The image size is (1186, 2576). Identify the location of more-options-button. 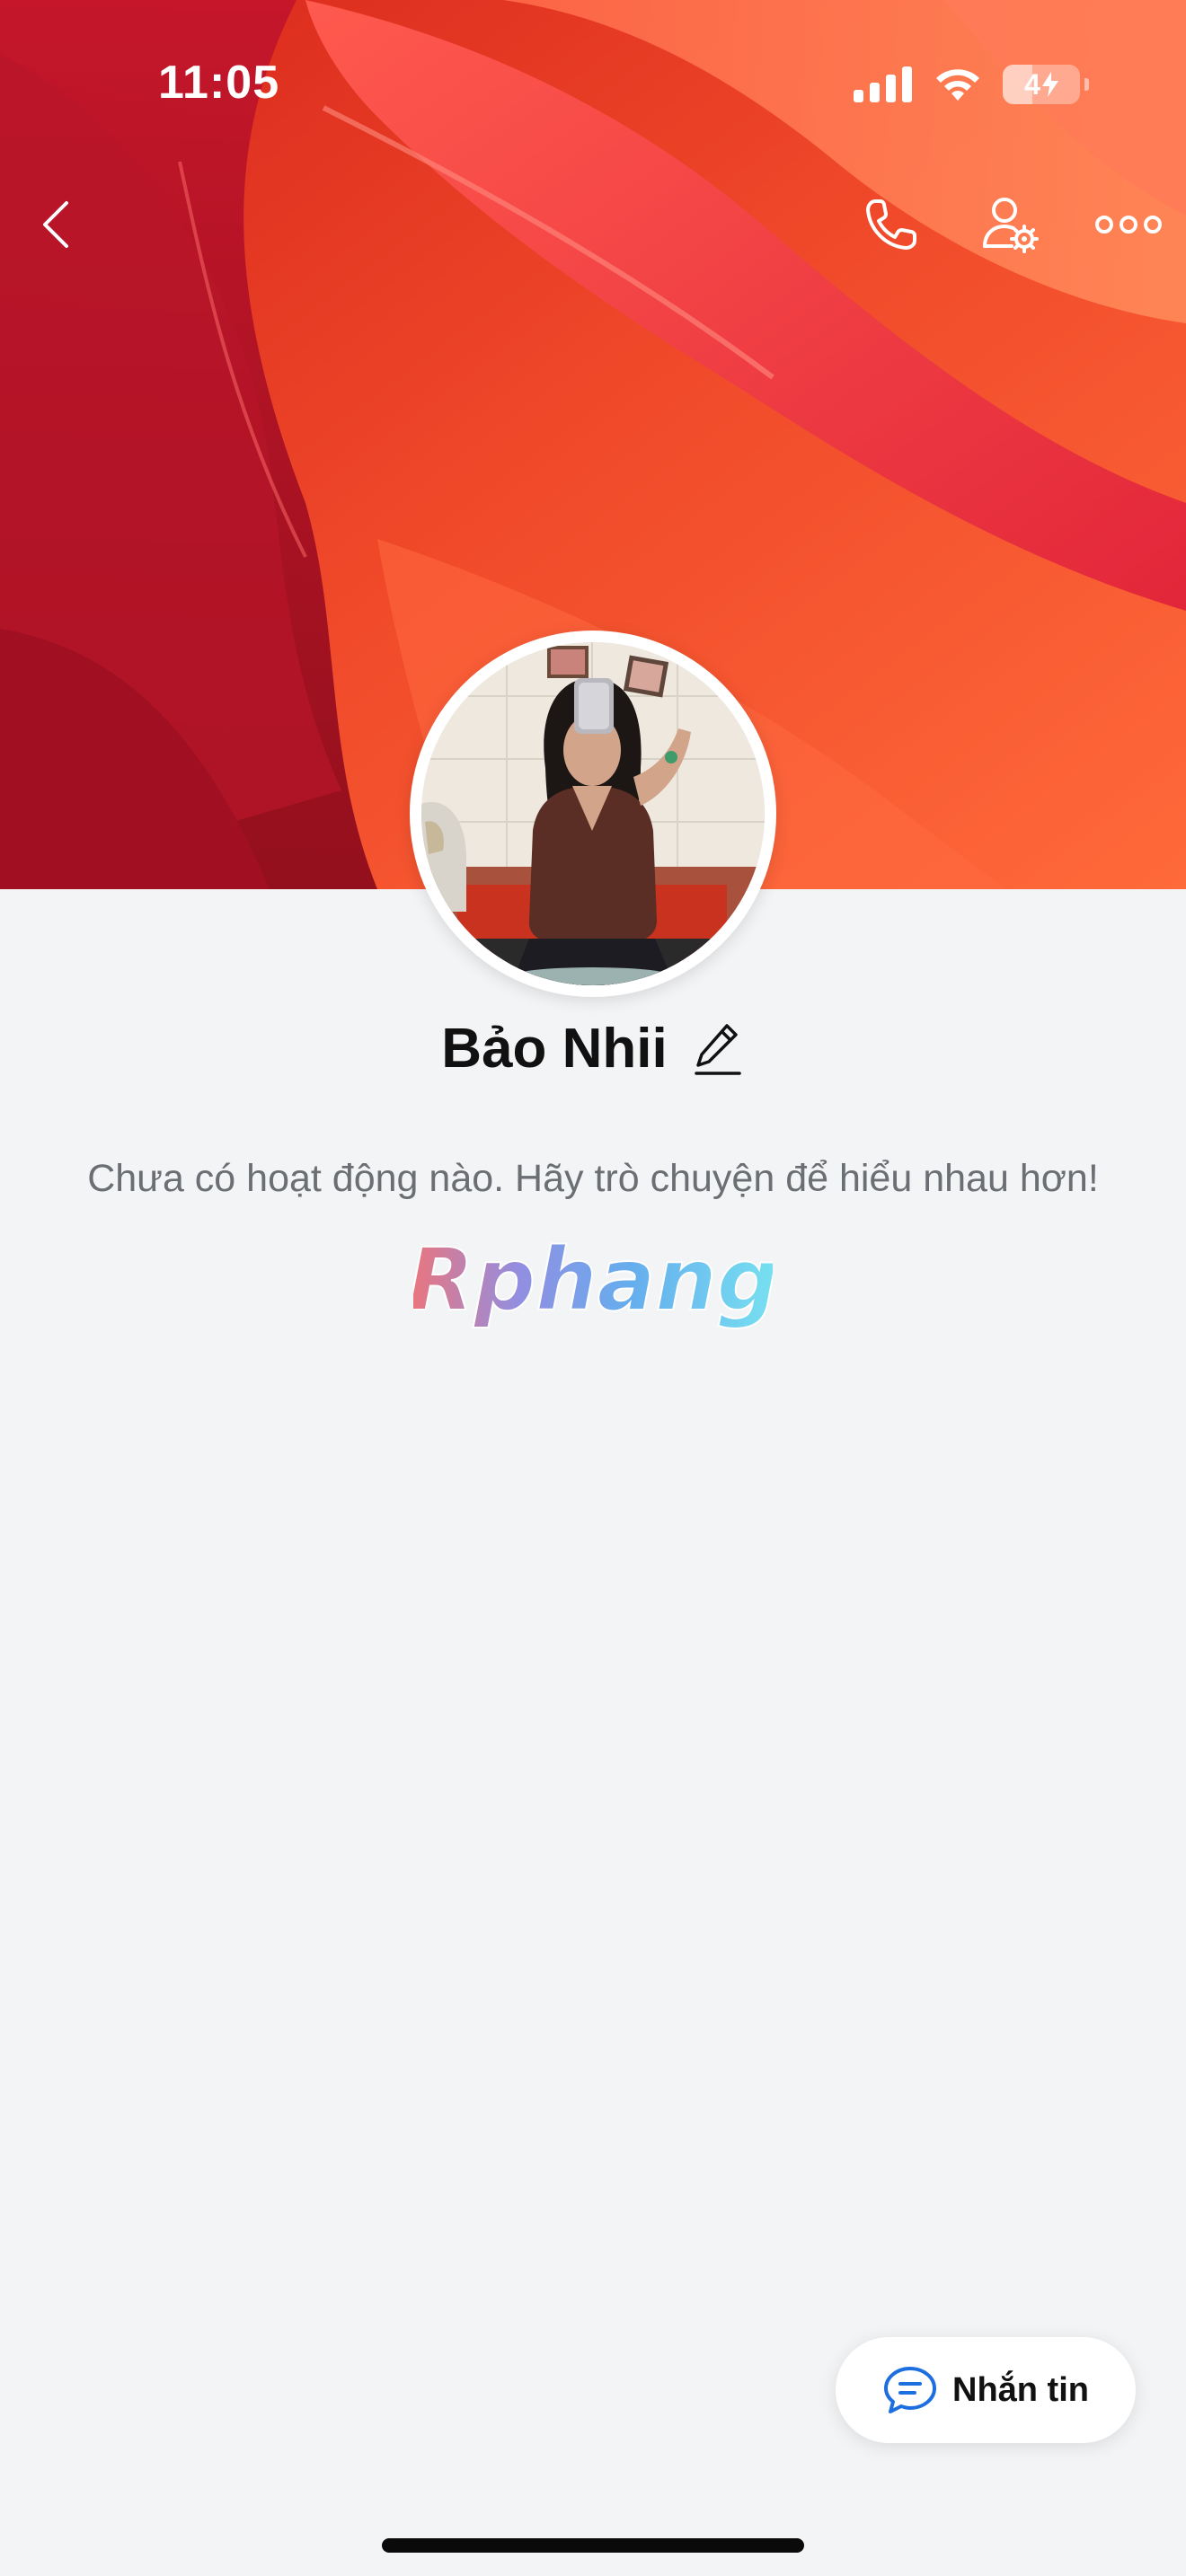
(1128, 224).